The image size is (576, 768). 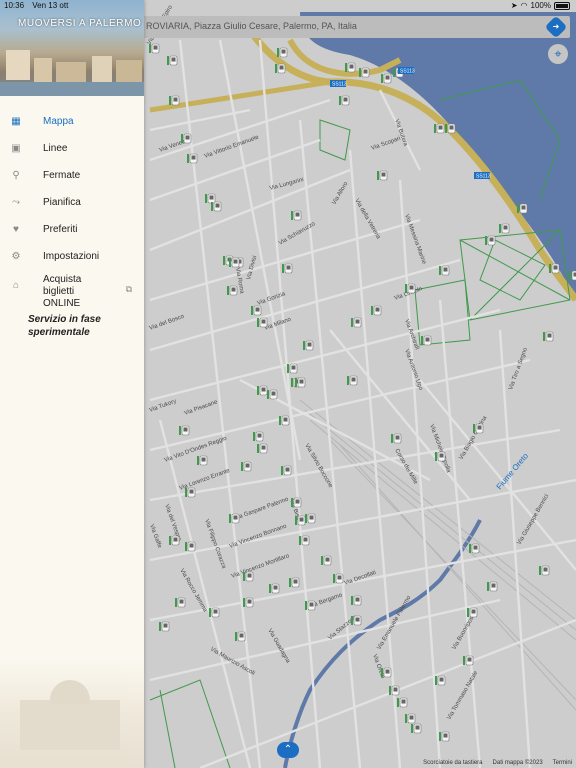 I want to click on nav-item-pianifica: ⤳ Pianifica, so click(x=72, y=202).